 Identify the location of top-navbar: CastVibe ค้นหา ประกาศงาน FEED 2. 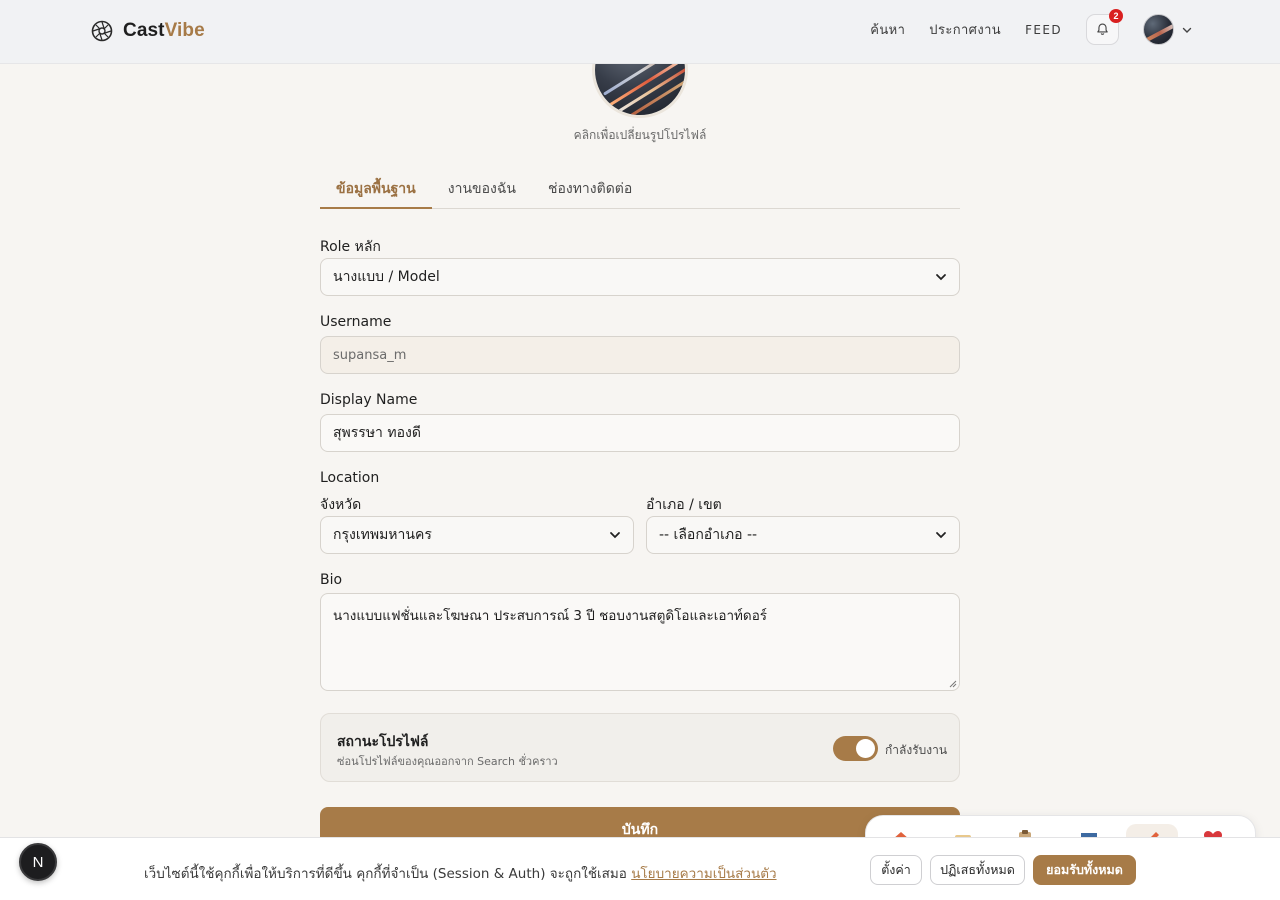
(640, 32).